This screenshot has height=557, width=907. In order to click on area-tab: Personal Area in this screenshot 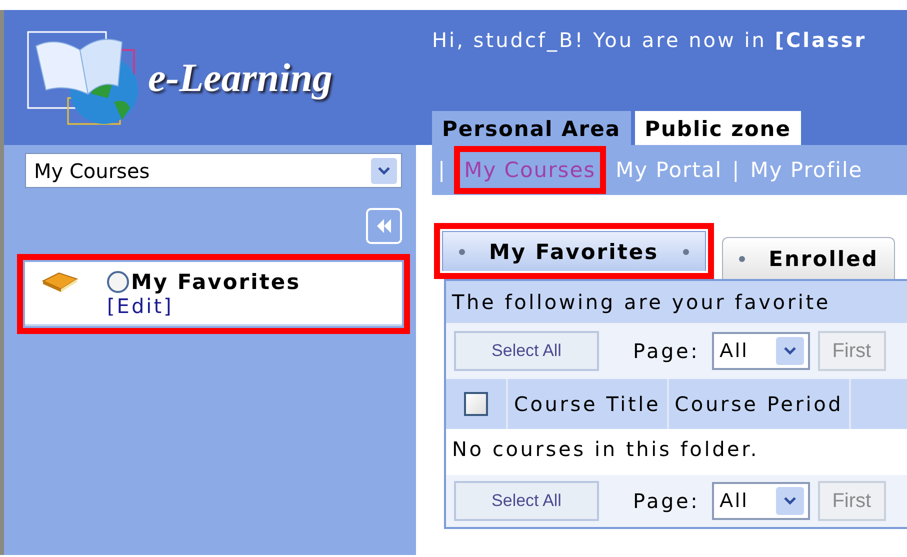, I will do `click(531, 128)`.